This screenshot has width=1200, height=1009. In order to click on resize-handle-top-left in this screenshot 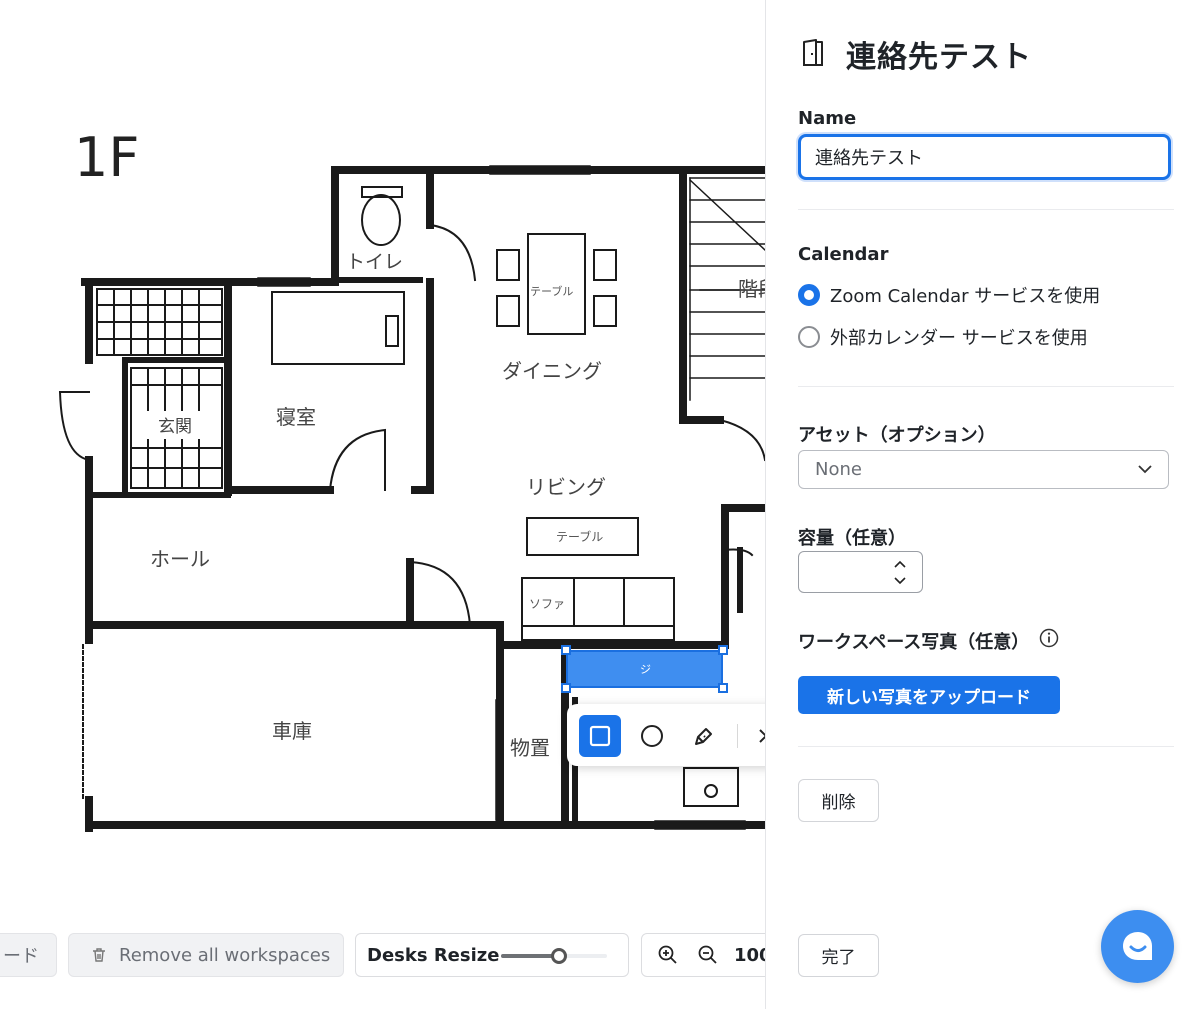, I will do `click(566, 650)`.